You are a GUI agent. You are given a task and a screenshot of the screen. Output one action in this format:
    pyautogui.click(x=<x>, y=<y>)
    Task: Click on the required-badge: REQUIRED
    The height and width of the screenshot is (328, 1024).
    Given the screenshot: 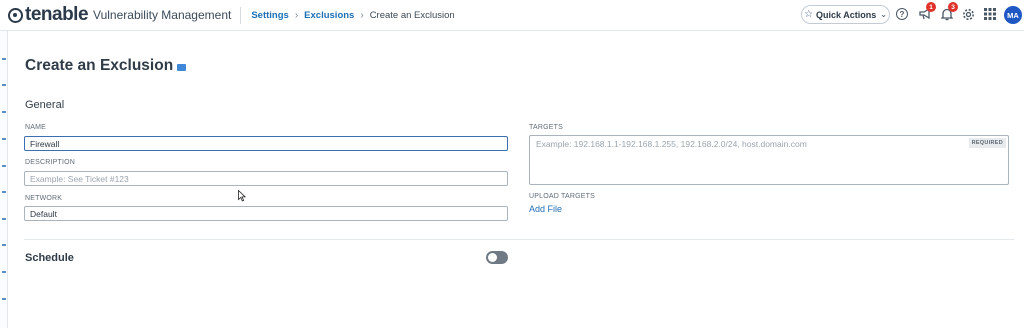 What is the action you would take?
    pyautogui.click(x=987, y=143)
    